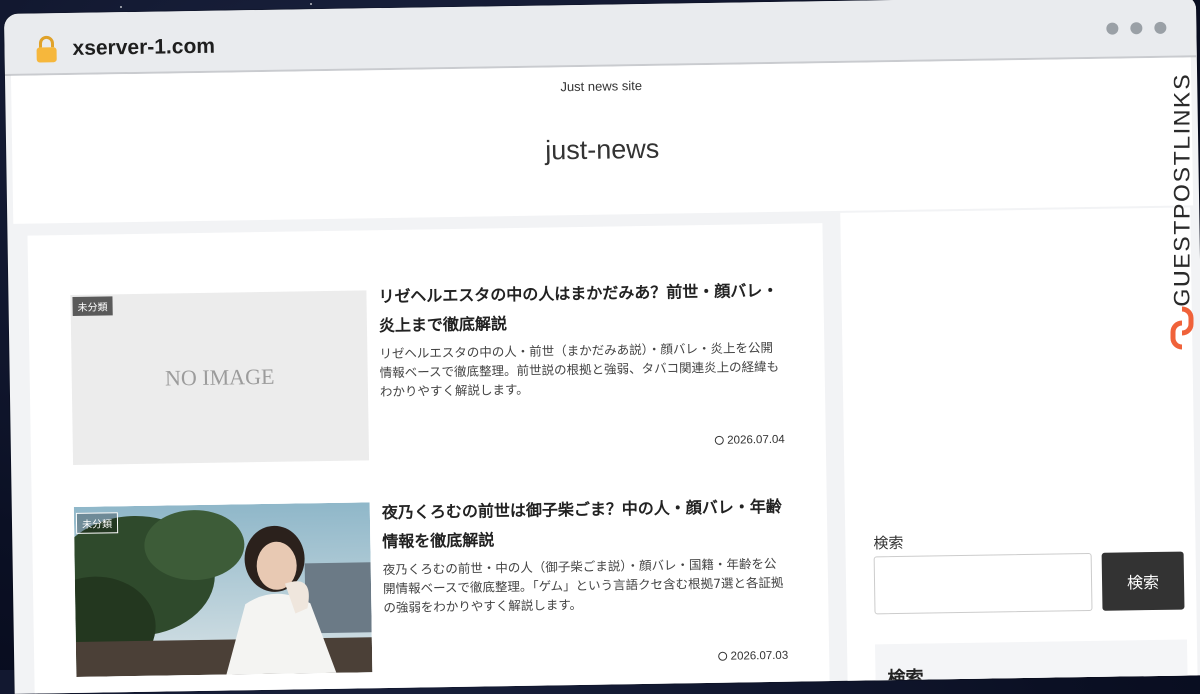  What do you see at coordinates (1182, 328) in the screenshot?
I see `link-icon` at bounding box center [1182, 328].